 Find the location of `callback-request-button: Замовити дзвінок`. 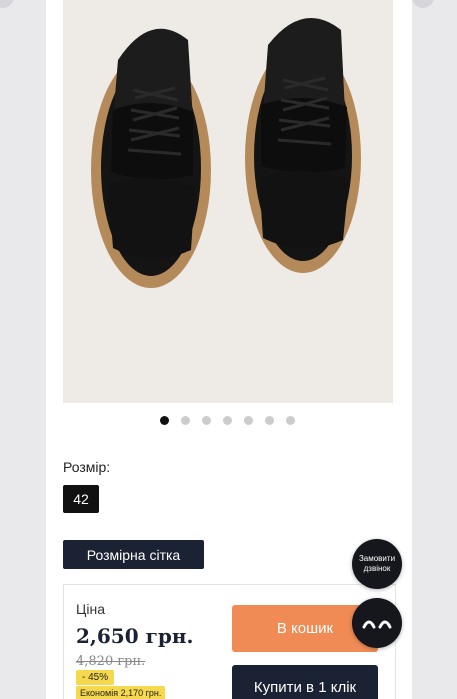

callback-request-button: Замовити дзвінок is located at coordinates (377, 564).